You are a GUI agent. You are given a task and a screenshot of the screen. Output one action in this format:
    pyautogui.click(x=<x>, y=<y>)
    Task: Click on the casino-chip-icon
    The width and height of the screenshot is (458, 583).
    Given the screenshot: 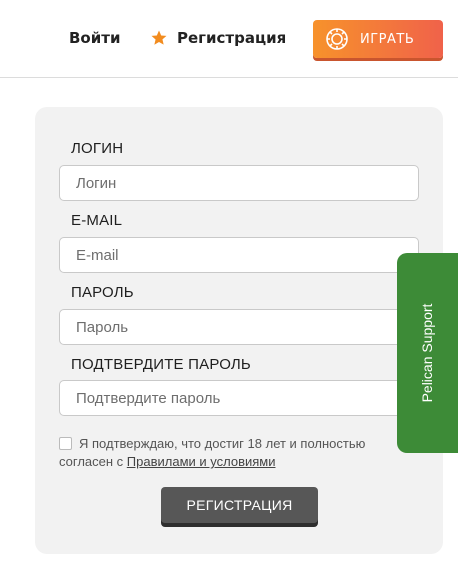 What is the action you would take?
    pyautogui.click(x=337, y=39)
    